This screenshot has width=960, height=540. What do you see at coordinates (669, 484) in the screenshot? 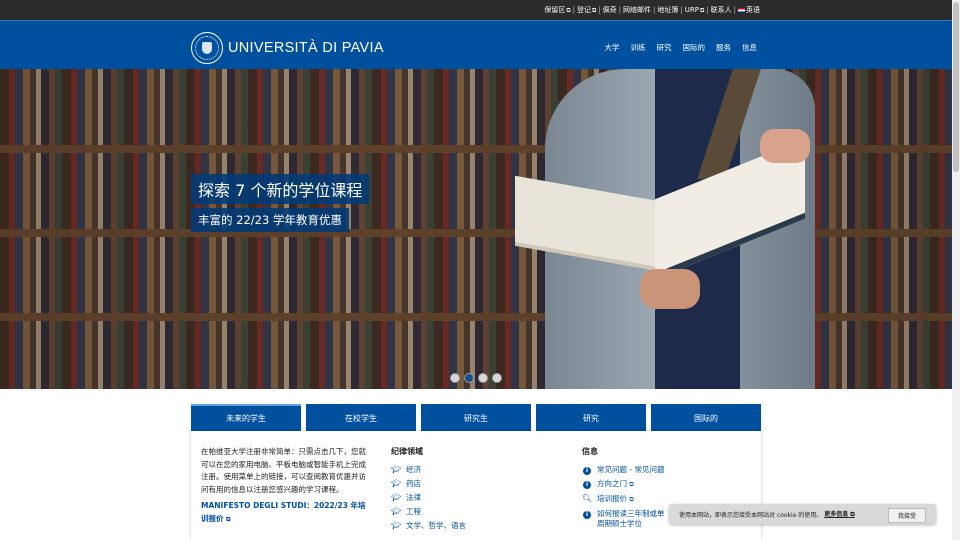
I see `info-item-orientation: i 方向之门 ⧉` at bounding box center [669, 484].